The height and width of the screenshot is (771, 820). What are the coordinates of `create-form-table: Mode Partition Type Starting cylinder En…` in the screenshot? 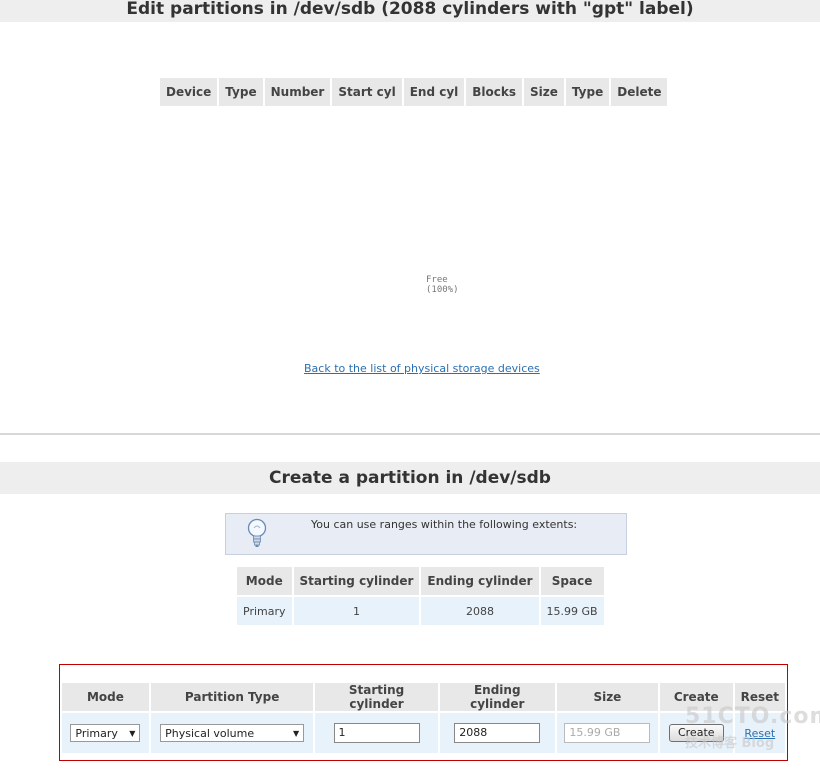 It's located at (423, 718).